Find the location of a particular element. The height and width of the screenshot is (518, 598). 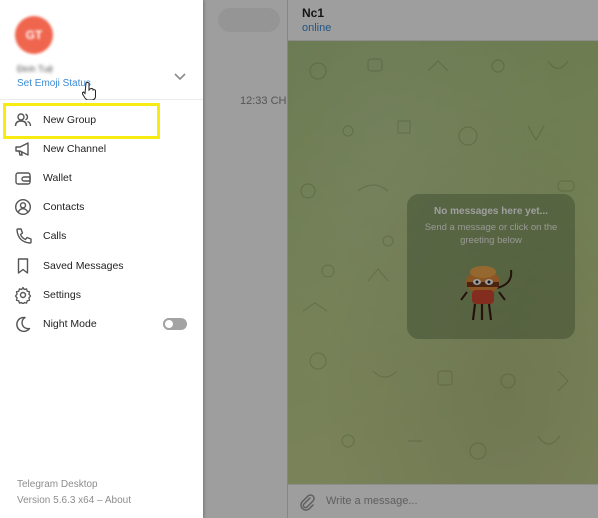

menu-header: GT Đinh Tuệ Set Emoji Status is located at coordinates (101, 50).